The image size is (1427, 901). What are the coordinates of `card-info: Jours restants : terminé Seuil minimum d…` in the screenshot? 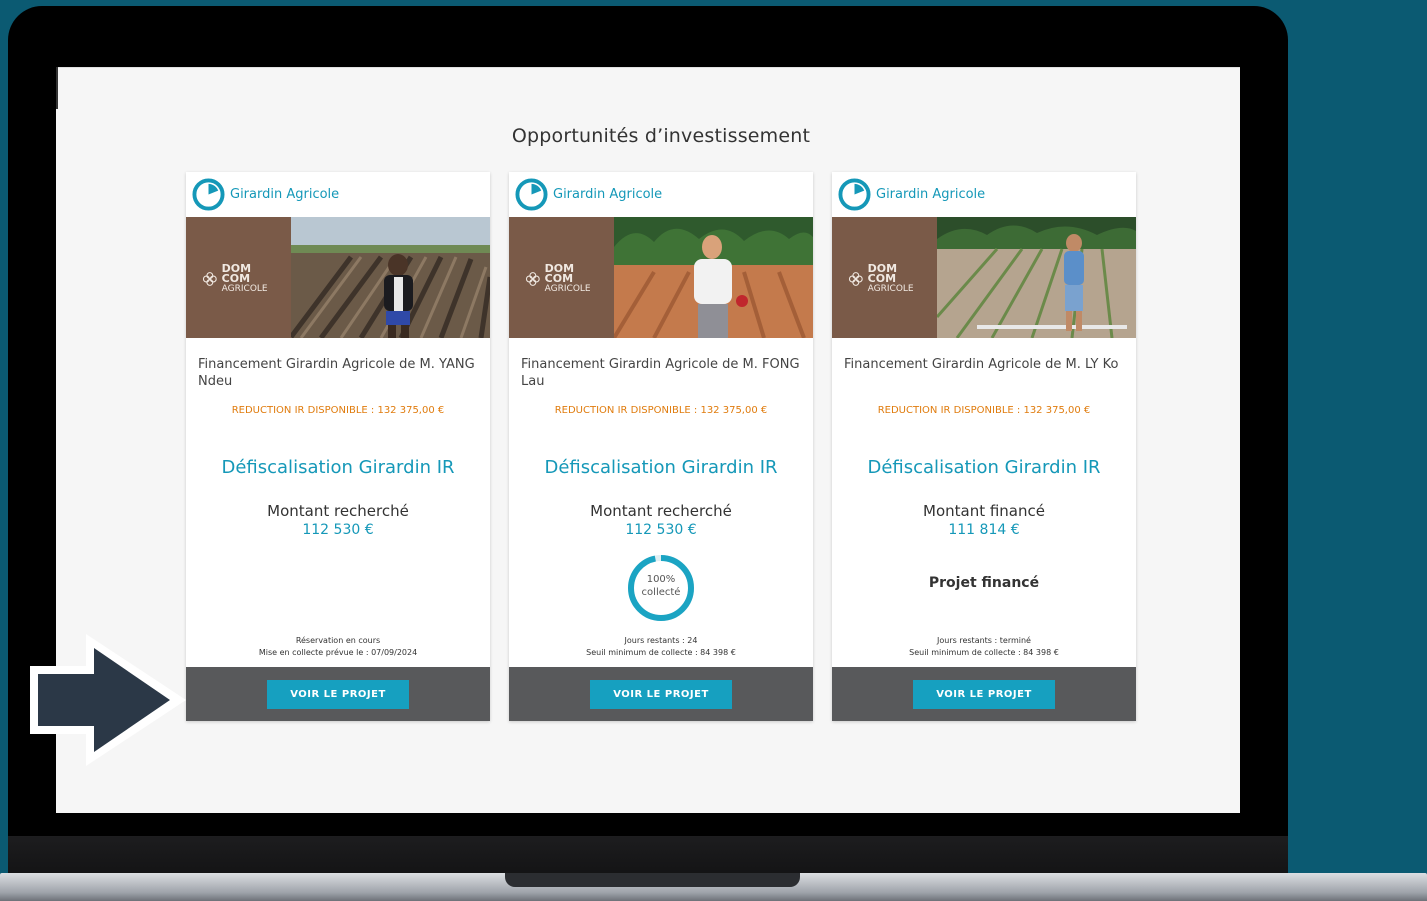 It's located at (984, 647).